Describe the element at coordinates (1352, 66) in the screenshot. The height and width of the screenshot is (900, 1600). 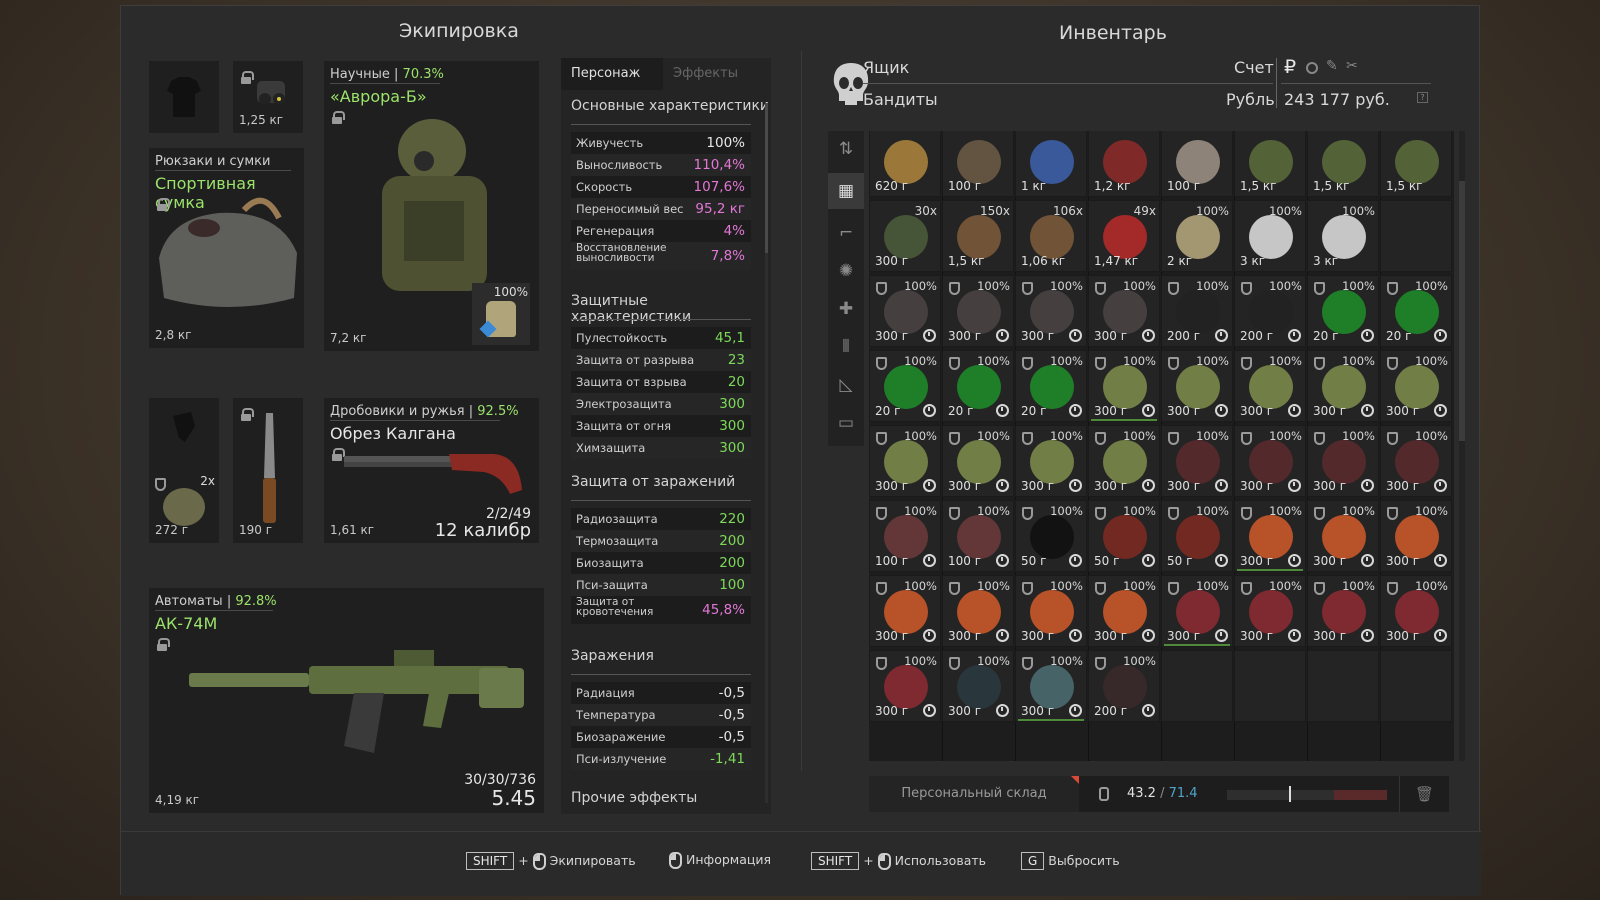
I see `tool-icon: ✂` at that location.